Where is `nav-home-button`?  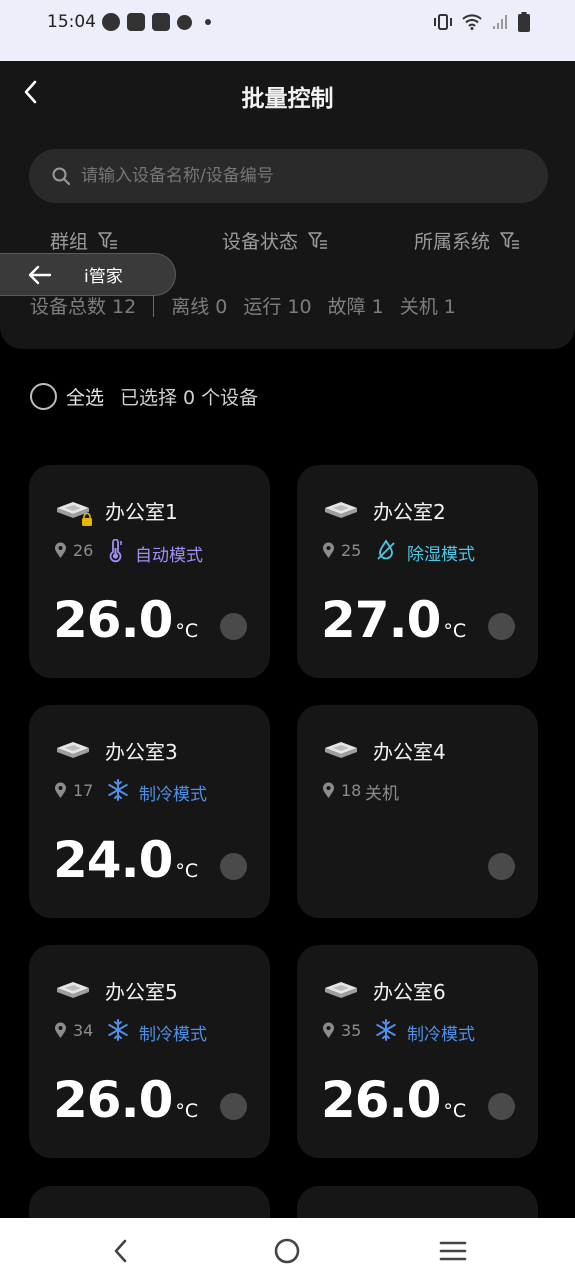
nav-home-button is located at coordinates (287, 1251).